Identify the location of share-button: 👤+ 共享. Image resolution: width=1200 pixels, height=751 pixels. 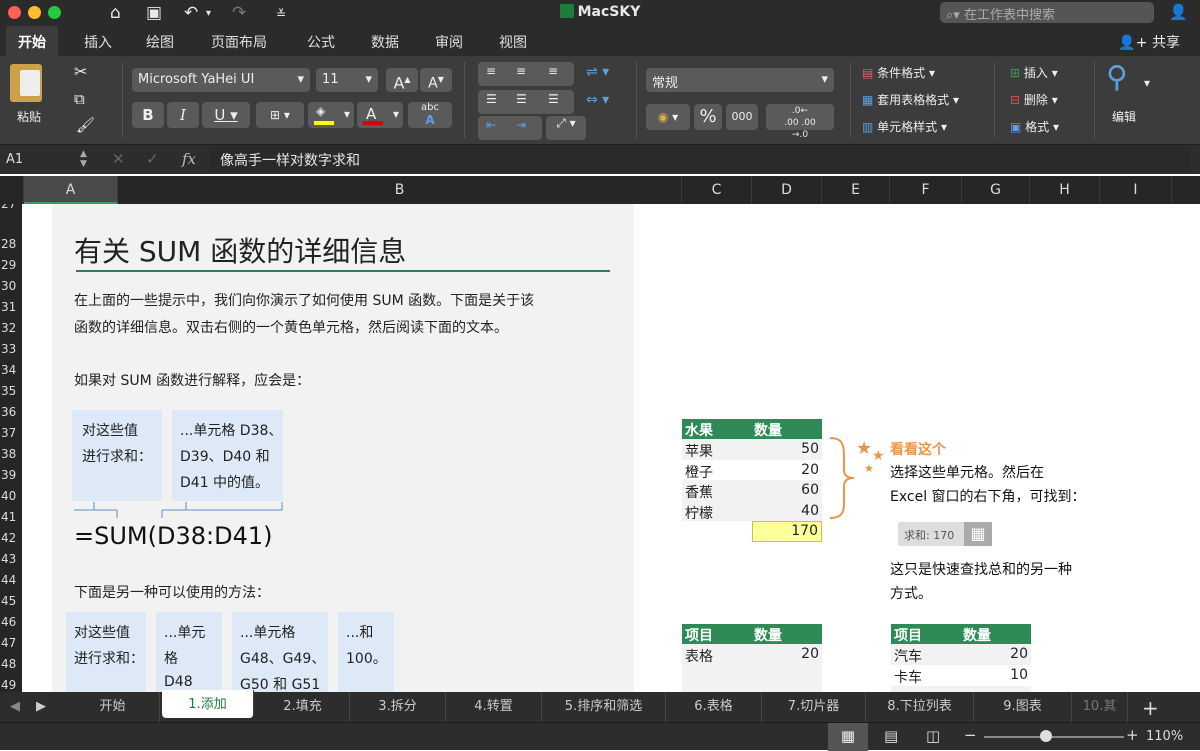
(1149, 42).